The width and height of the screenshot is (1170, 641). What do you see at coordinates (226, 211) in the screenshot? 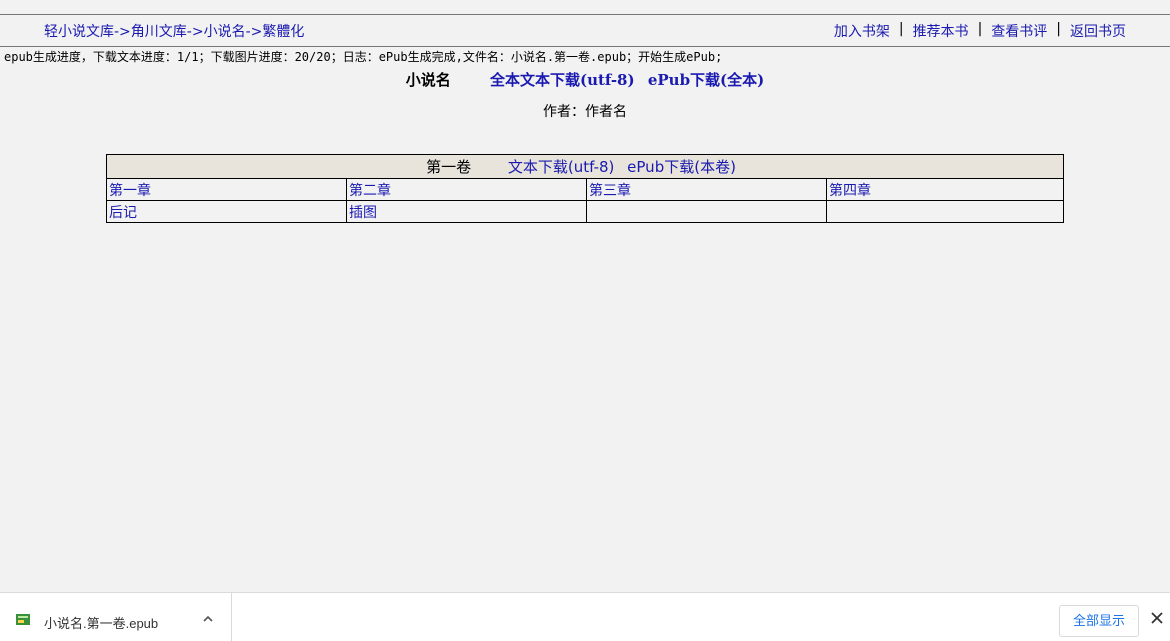
I see `chapter-cell: 后记` at bounding box center [226, 211].